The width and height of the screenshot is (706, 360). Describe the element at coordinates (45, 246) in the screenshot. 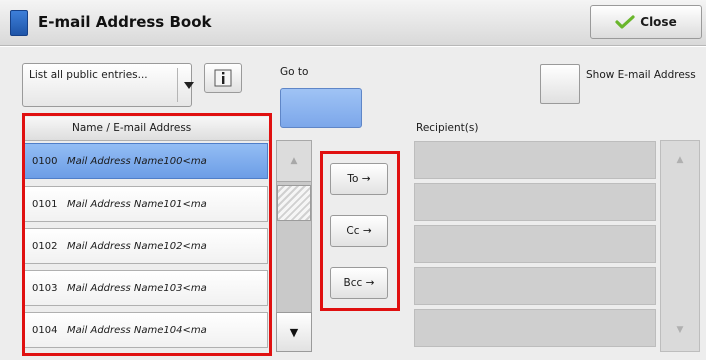

I see `entry-number: 0102` at that location.